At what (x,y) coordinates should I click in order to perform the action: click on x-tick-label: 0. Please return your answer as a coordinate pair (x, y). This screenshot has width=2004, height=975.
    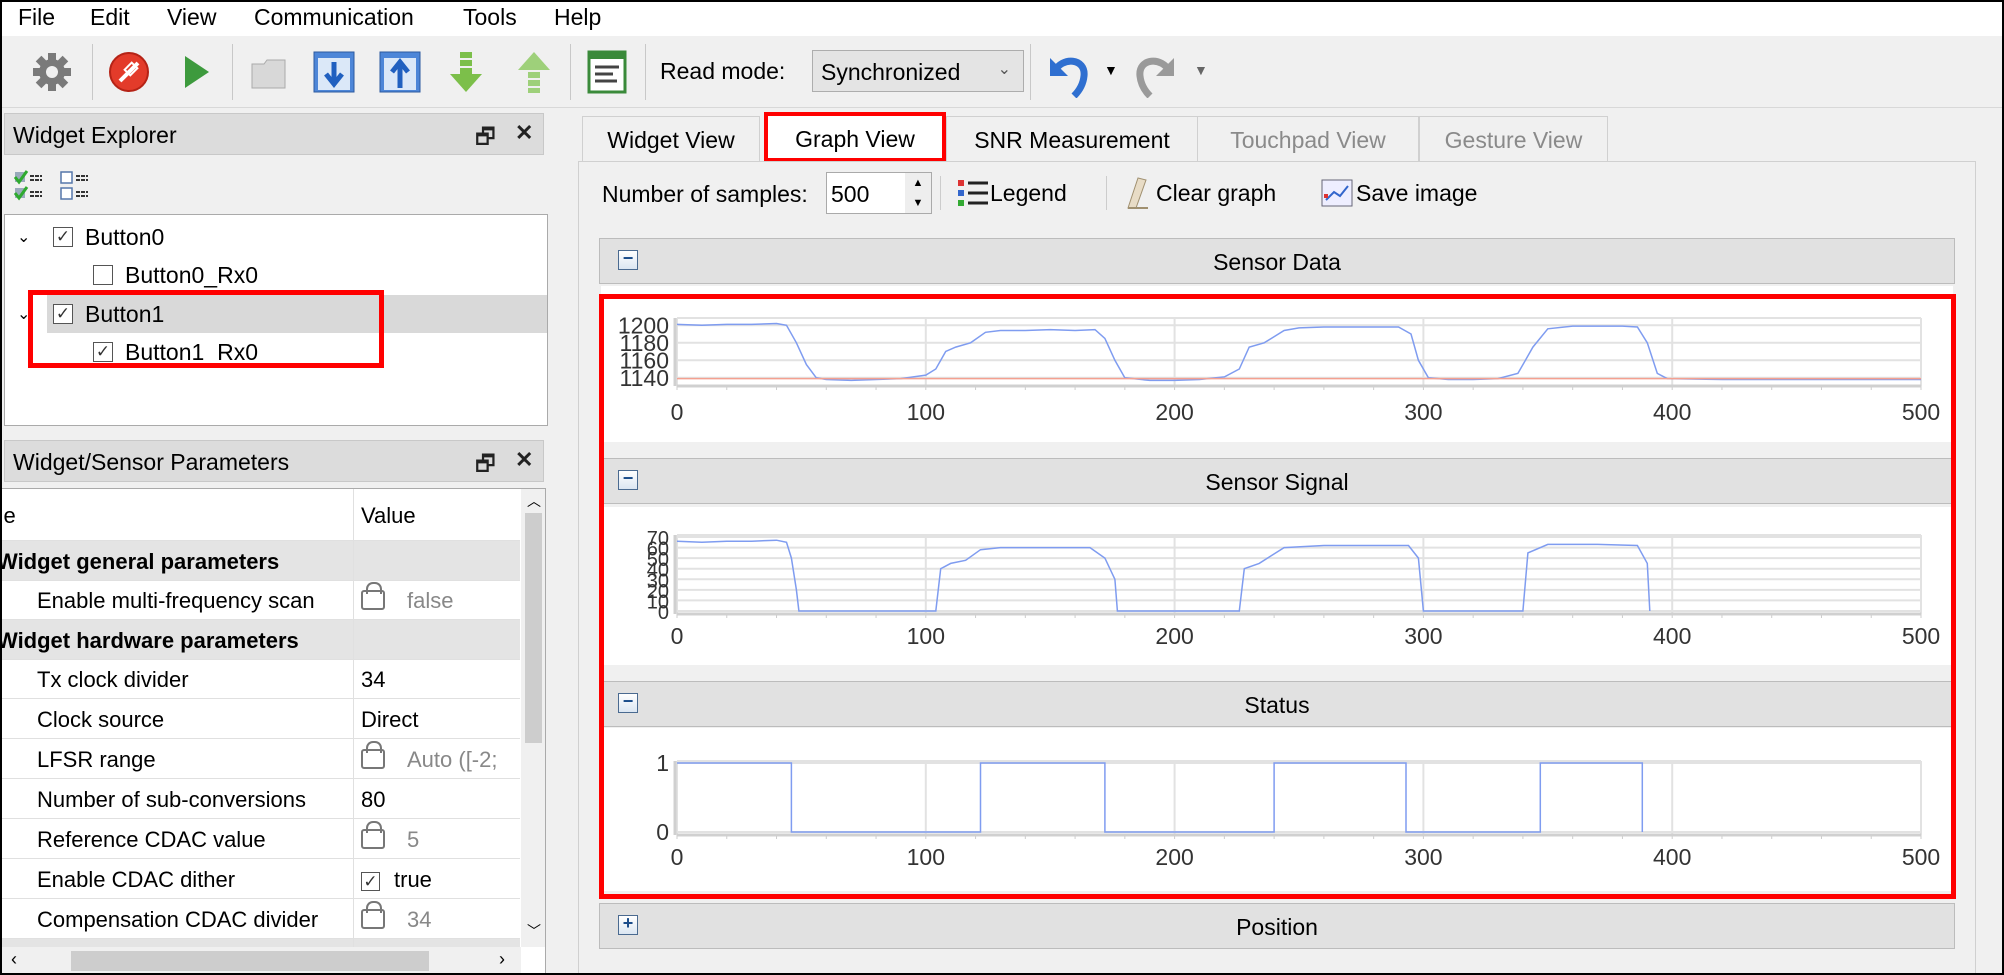
    Looking at the image, I should click on (677, 412).